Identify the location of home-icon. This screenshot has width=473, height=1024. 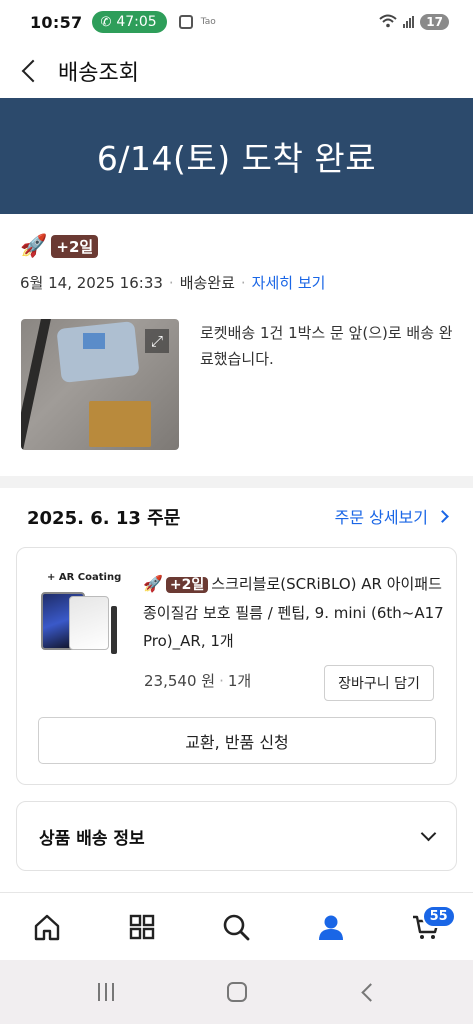
(47, 927).